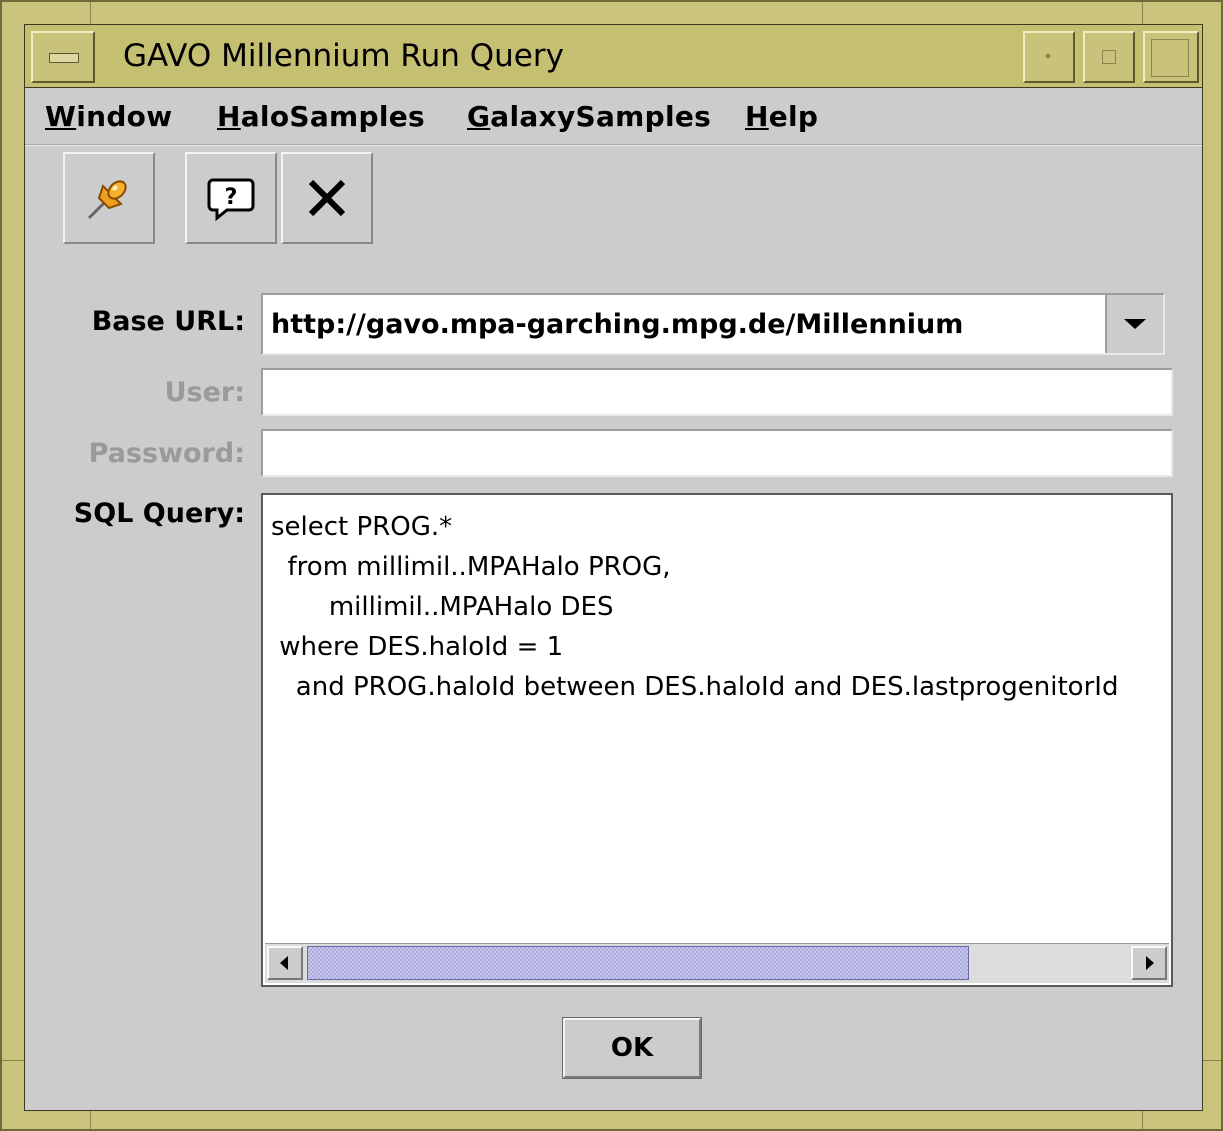 This screenshot has height=1131, width=1223. Describe the element at coordinates (717, 392) in the screenshot. I see `user-field` at that location.